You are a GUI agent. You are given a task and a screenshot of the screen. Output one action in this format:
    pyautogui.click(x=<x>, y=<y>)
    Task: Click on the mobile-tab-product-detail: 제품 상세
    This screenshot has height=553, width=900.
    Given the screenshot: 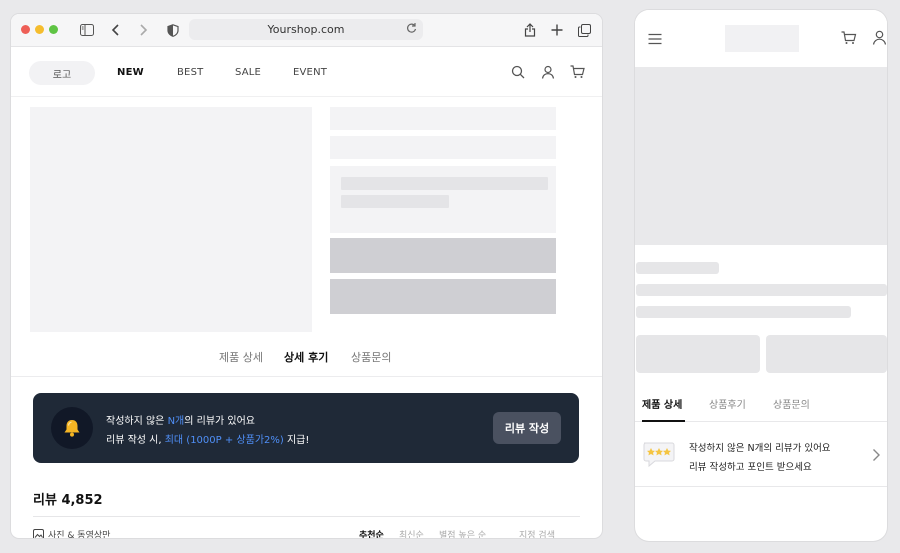 What is the action you would take?
    pyautogui.click(x=662, y=403)
    